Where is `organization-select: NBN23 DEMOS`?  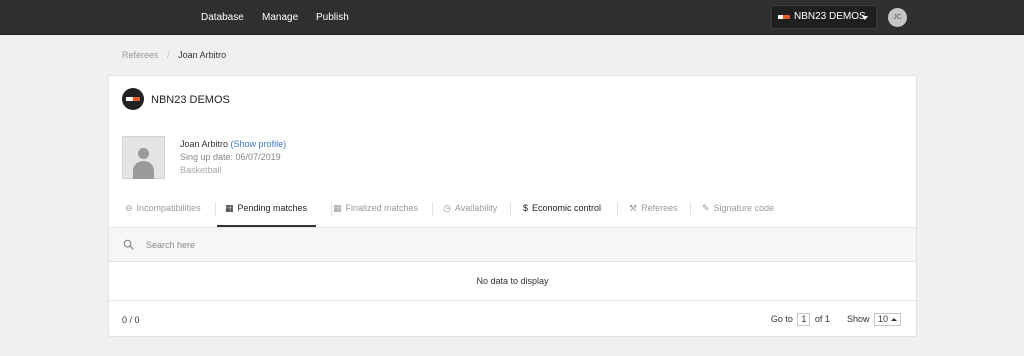 organization-select: NBN23 DEMOS is located at coordinates (824, 17).